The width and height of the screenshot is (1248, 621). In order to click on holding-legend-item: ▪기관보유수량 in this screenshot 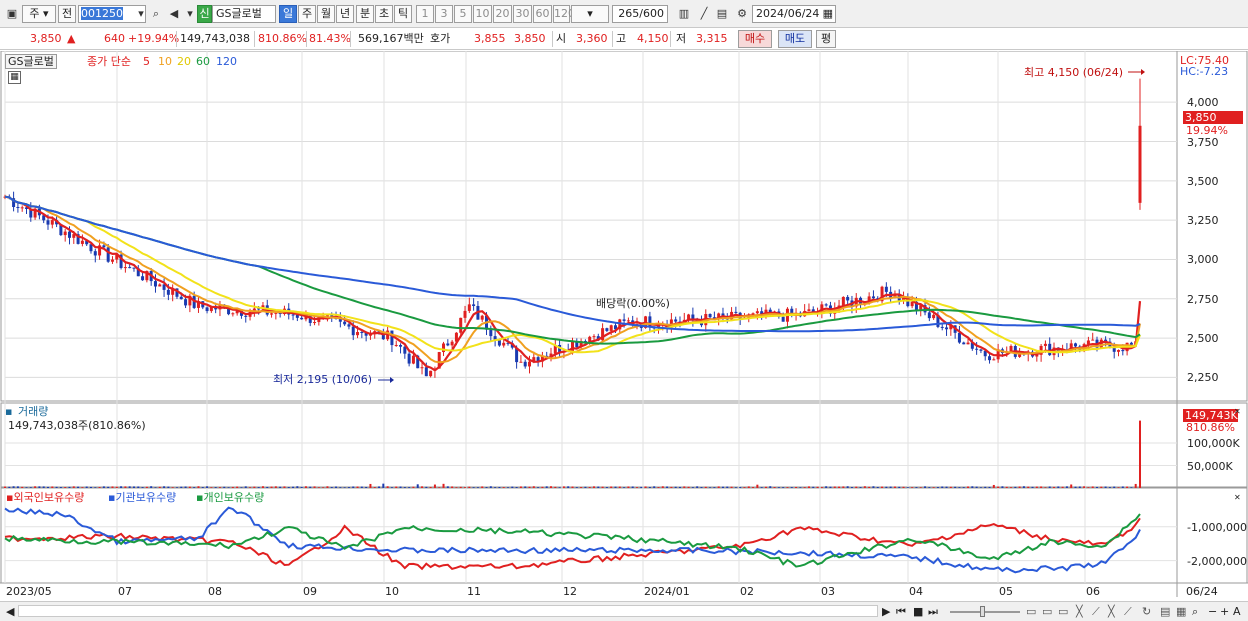, I will do `click(142, 497)`.